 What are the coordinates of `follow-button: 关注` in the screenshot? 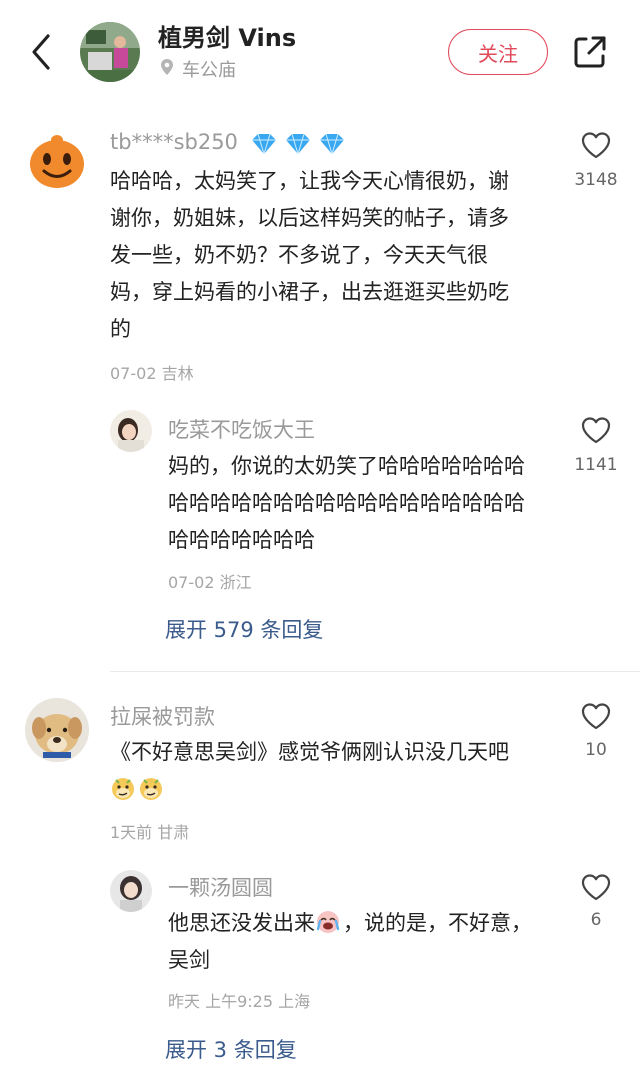 It's located at (498, 52).